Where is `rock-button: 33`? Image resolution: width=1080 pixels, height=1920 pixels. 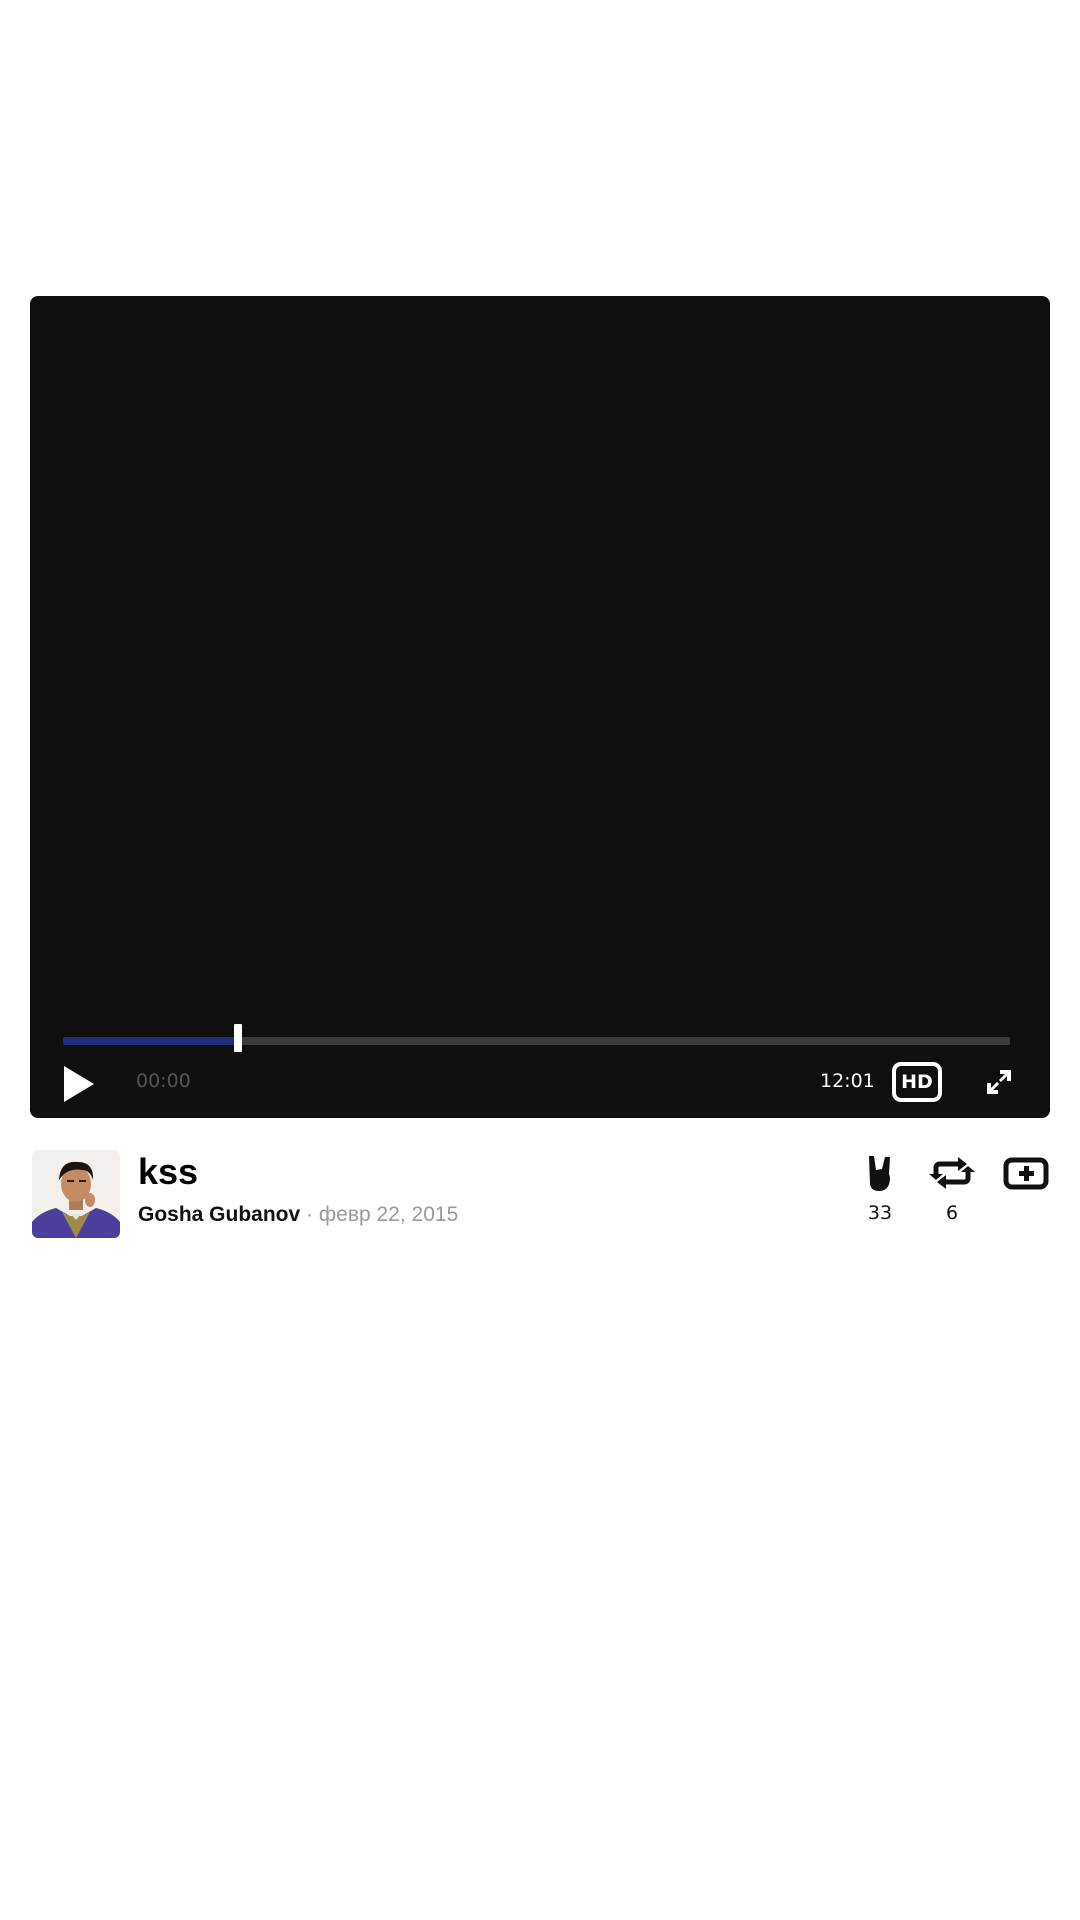
rock-button: 33 is located at coordinates (880, 1189).